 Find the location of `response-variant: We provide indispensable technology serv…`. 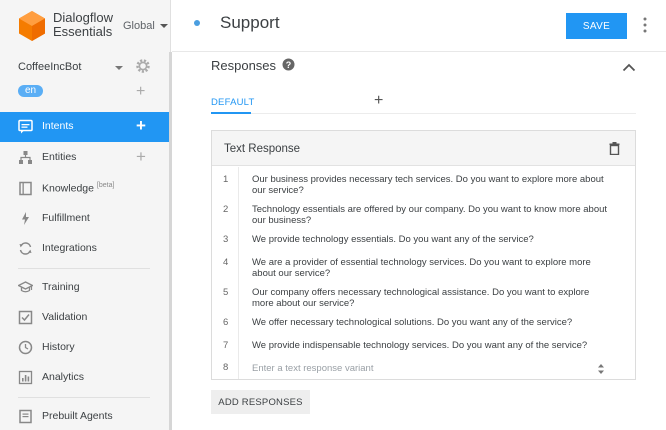

response-variant: We provide indispensable technology serv… is located at coordinates (432, 345).